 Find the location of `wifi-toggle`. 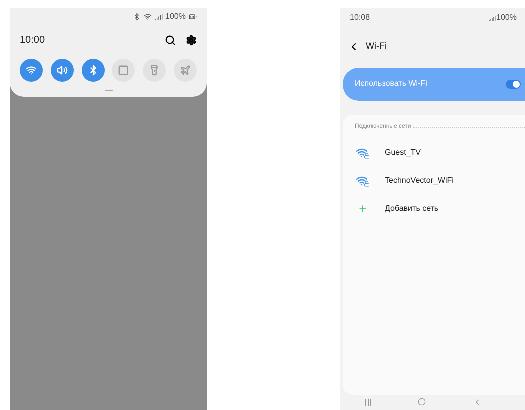

wifi-toggle is located at coordinates (31, 70).